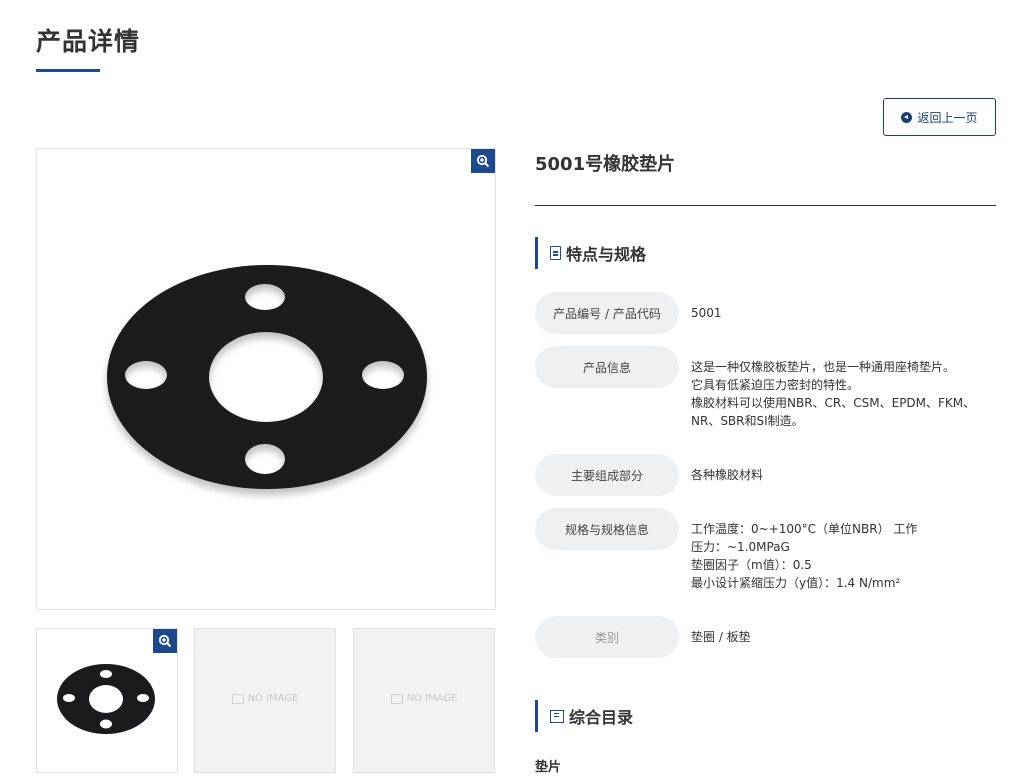  Describe the element at coordinates (607, 367) in the screenshot. I see `spec-label-product-info: 产品信息` at that location.